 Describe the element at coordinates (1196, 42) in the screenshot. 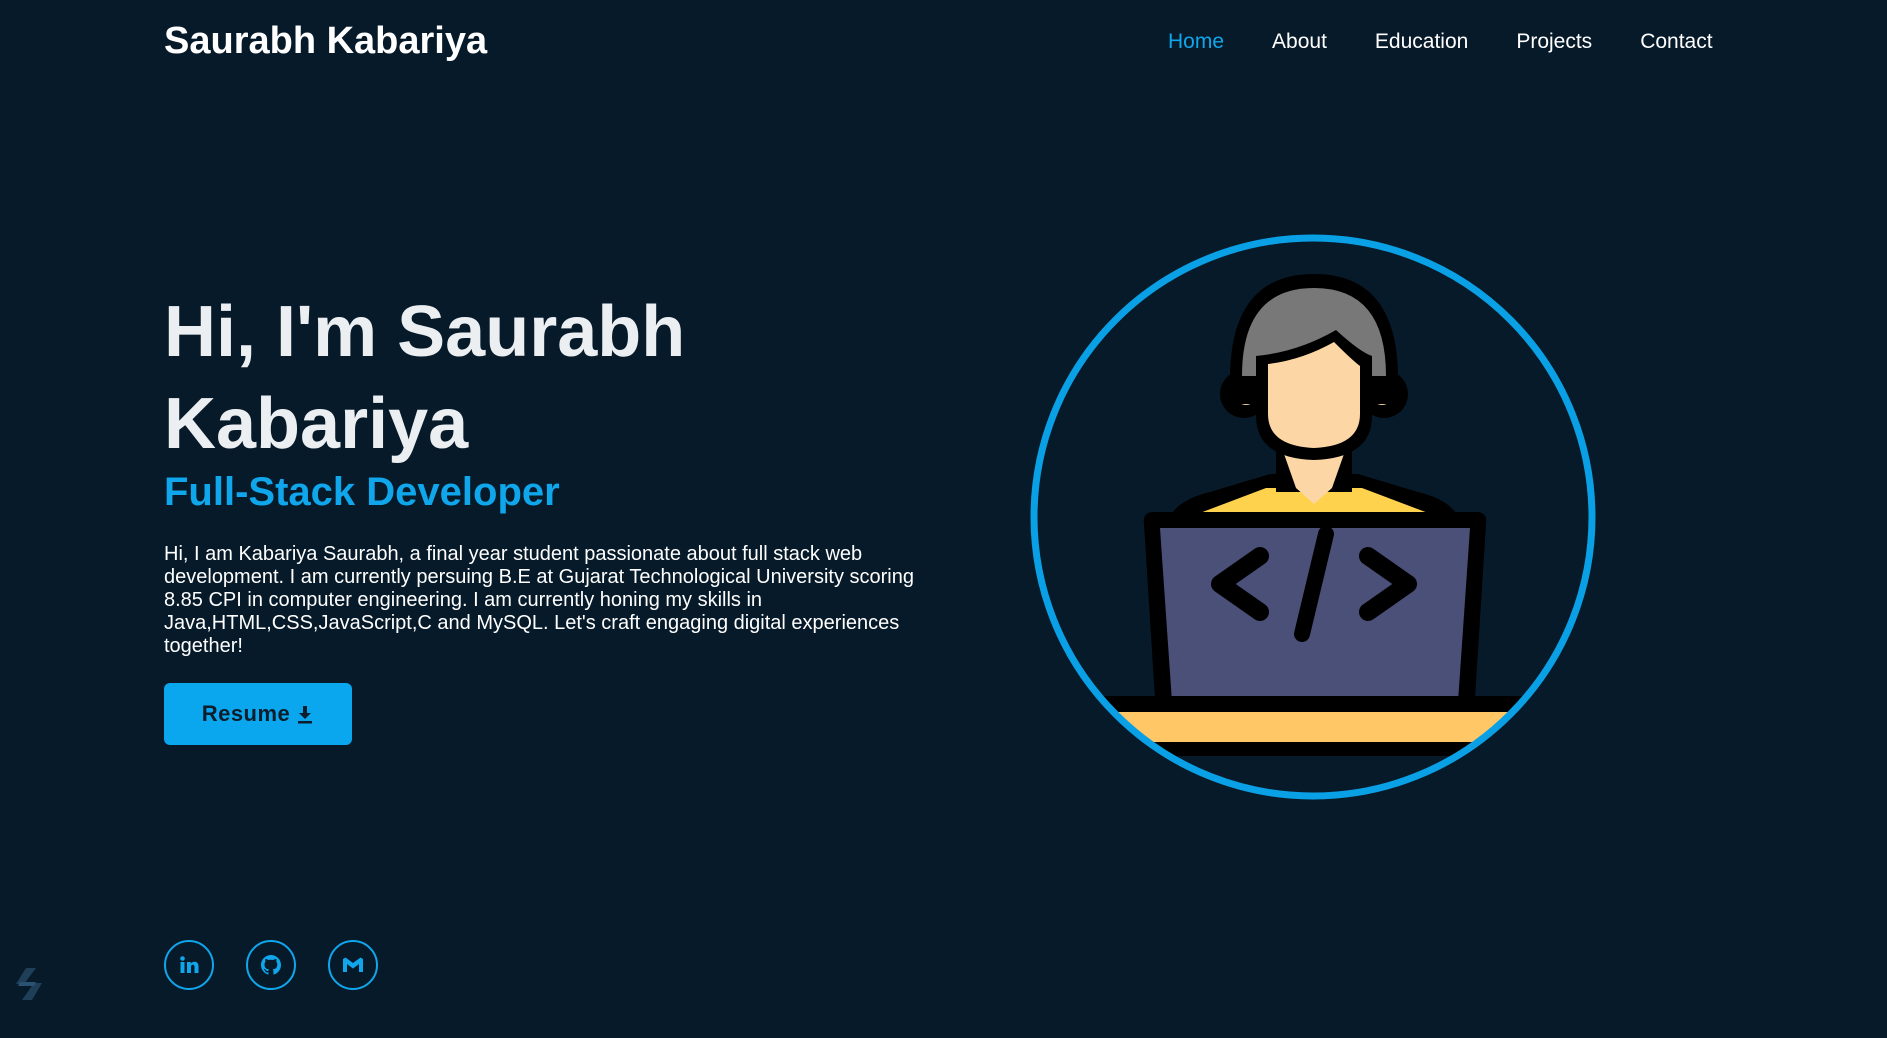

I see `nav-home-link: Home` at that location.